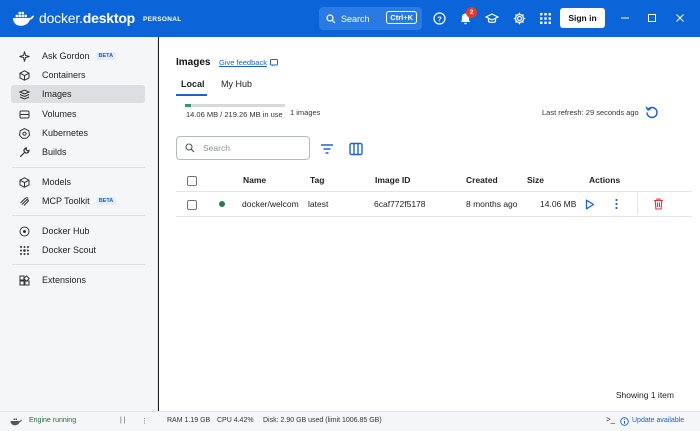  Describe the element at coordinates (401, 17) in the screenshot. I see `search-shortcut: Ctrl+K` at that location.